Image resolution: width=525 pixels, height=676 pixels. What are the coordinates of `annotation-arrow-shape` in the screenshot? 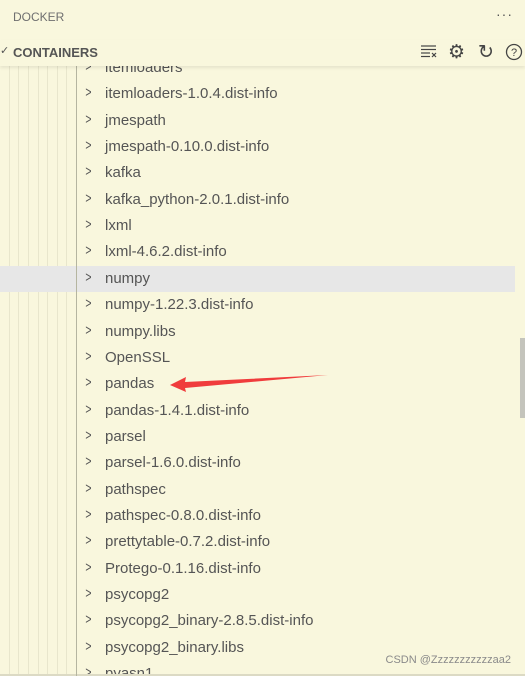 It's located at (249, 383).